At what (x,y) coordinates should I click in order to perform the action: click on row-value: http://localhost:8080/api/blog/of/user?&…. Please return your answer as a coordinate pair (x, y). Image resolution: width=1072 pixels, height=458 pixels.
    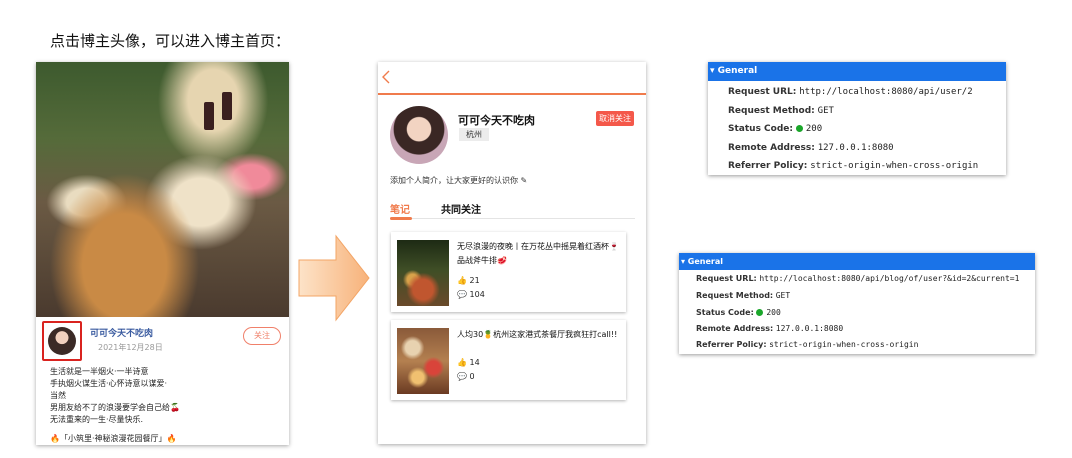
    Looking at the image, I should click on (889, 278).